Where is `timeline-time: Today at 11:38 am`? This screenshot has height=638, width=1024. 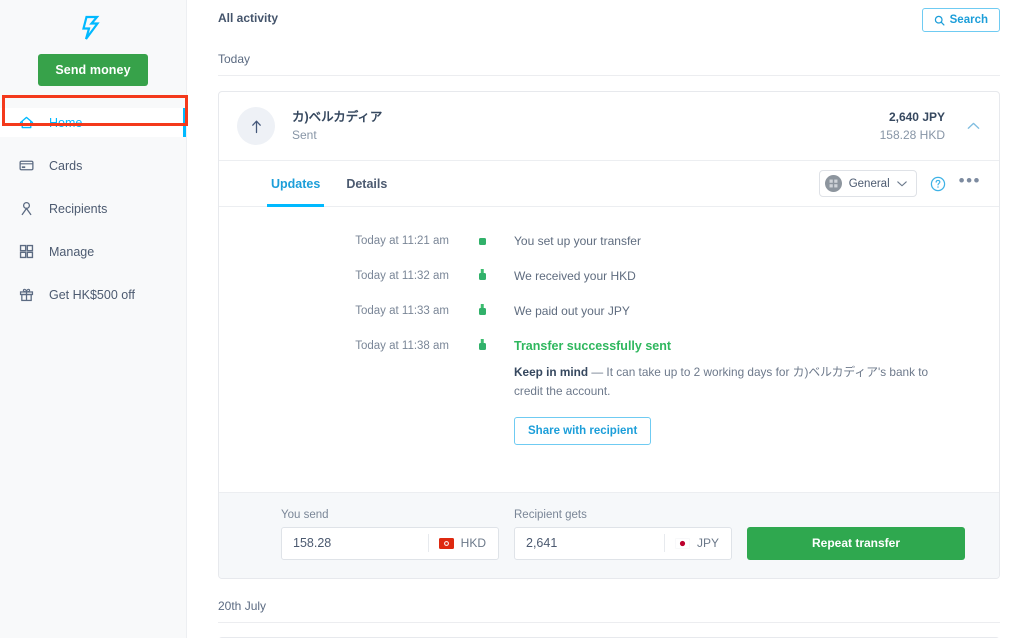
timeline-time: Today at 11:38 am is located at coordinates (402, 346).